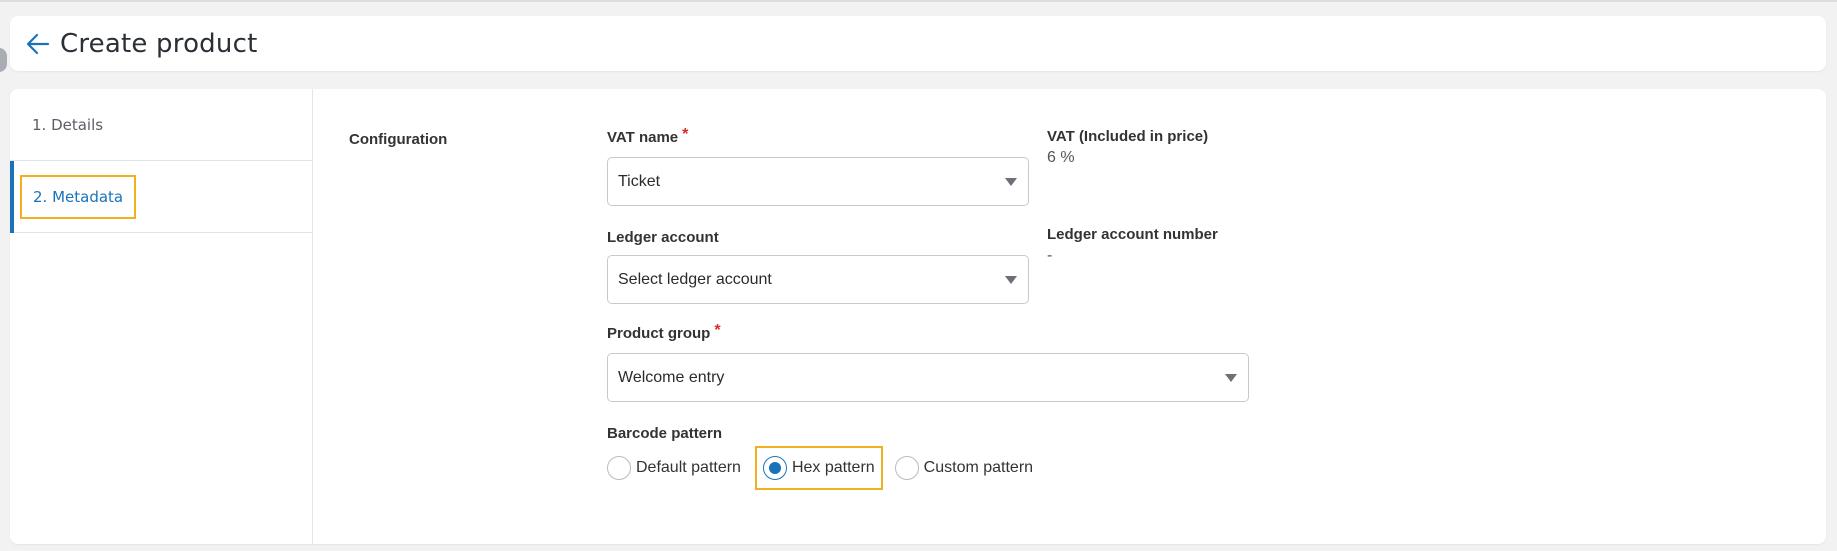 Image resolution: width=1837 pixels, height=551 pixels. I want to click on vat-info-label: VAT (Included in price), so click(1128, 136).